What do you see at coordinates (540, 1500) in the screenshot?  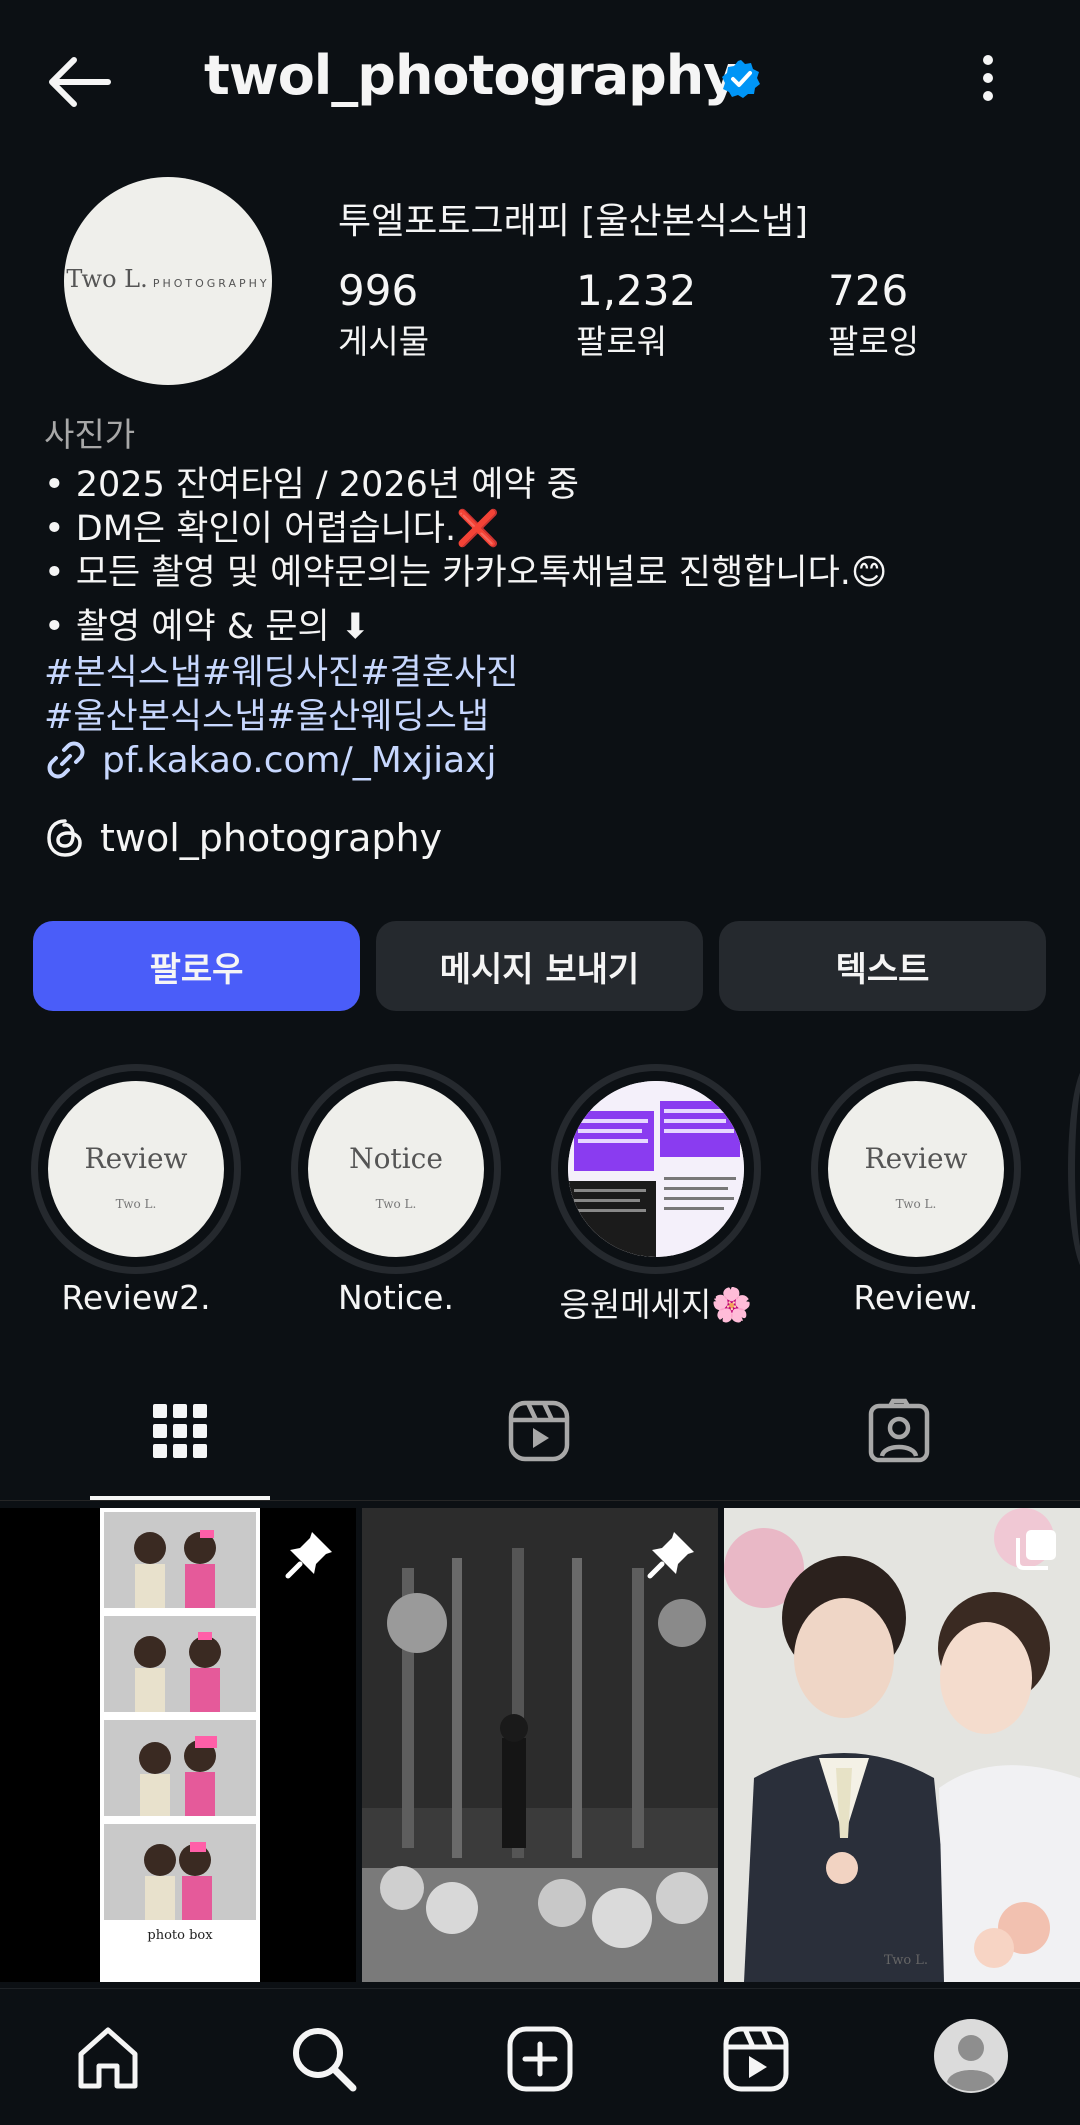 I see `tab-divider` at bounding box center [540, 1500].